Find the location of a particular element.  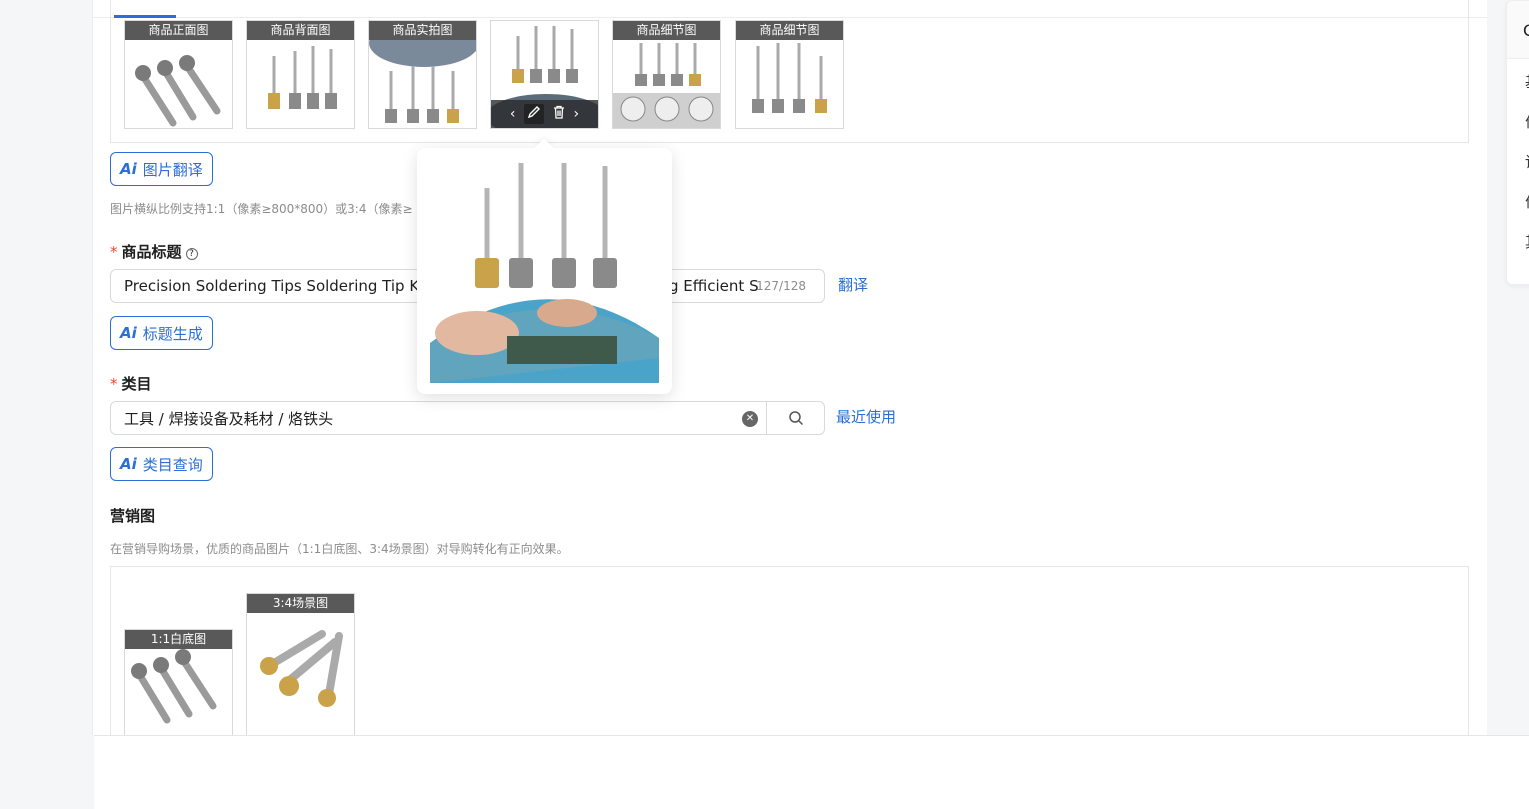

image-tag: 1:1白底图 is located at coordinates (178, 639).